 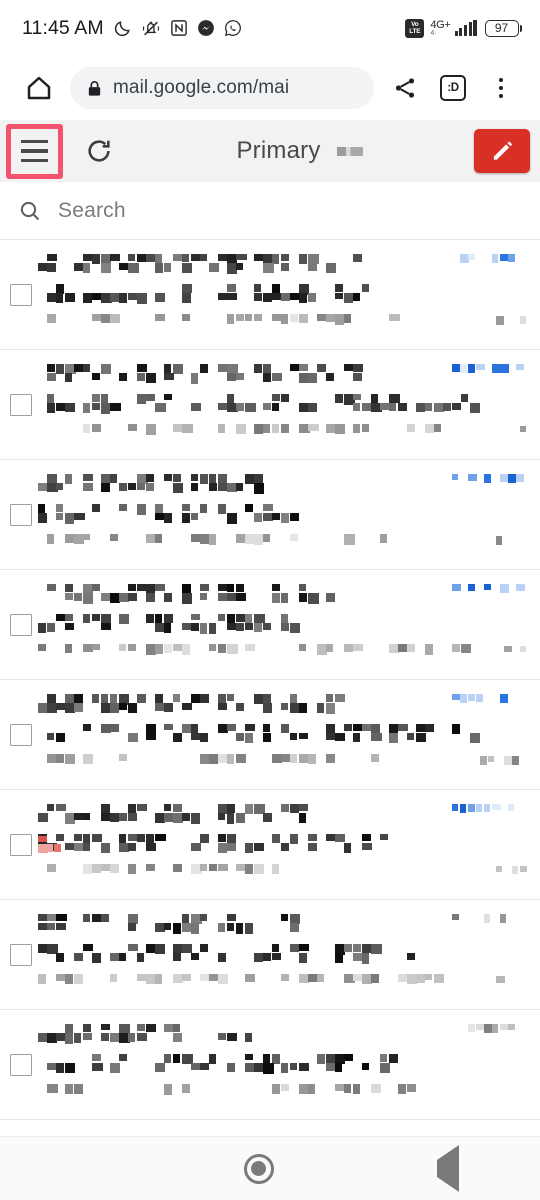 I want to click on home-button, so click(x=39, y=88).